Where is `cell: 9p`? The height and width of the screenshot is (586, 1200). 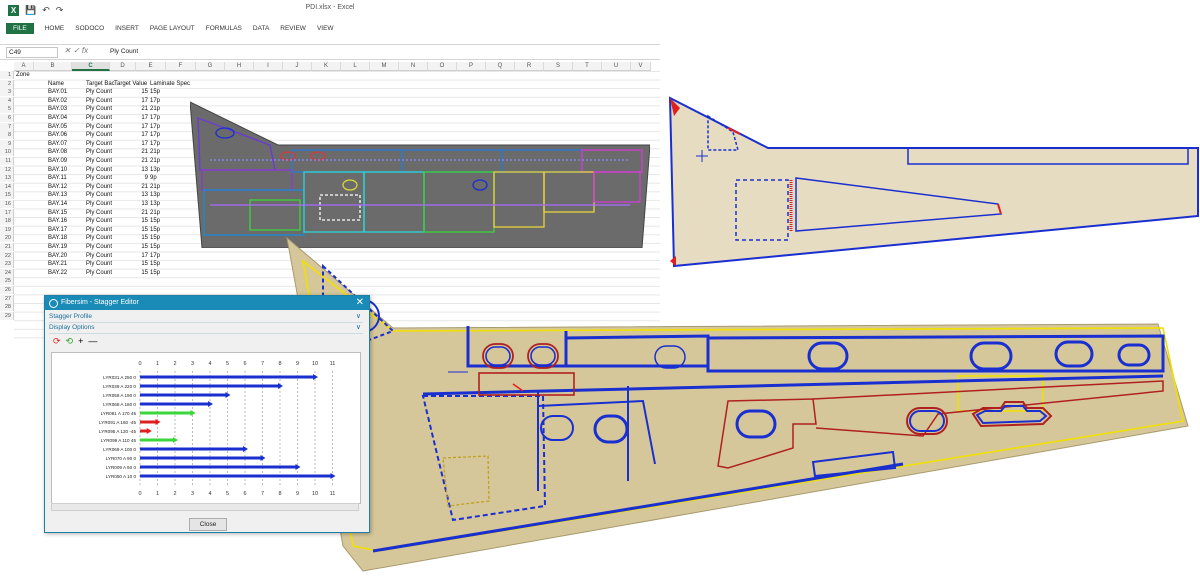 cell: 9p is located at coordinates (165, 178).